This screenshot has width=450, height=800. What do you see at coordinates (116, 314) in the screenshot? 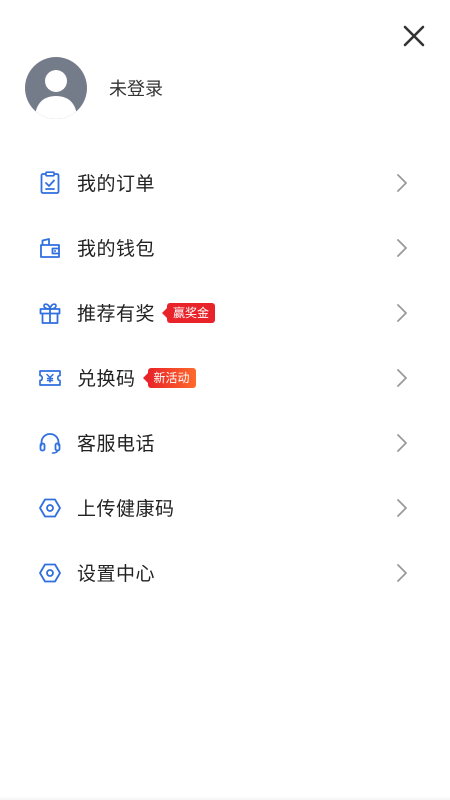
I see `menu-item-label: 推荐有奖` at bounding box center [116, 314].